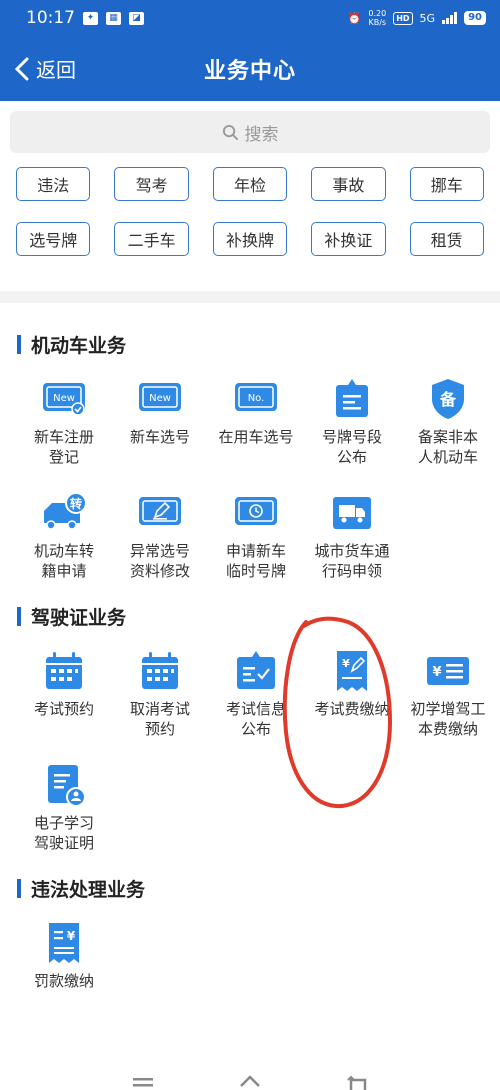 This screenshot has height=1090, width=500. Describe the element at coordinates (64, 428) in the screenshot. I see `service-new-car-register: New 新车注册 登记` at that location.